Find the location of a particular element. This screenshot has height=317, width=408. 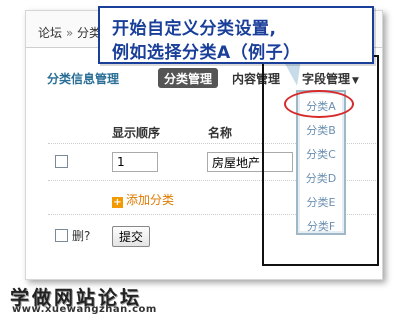

callout-line-1: 开始自定义分类设置, is located at coordinates (194, 29).